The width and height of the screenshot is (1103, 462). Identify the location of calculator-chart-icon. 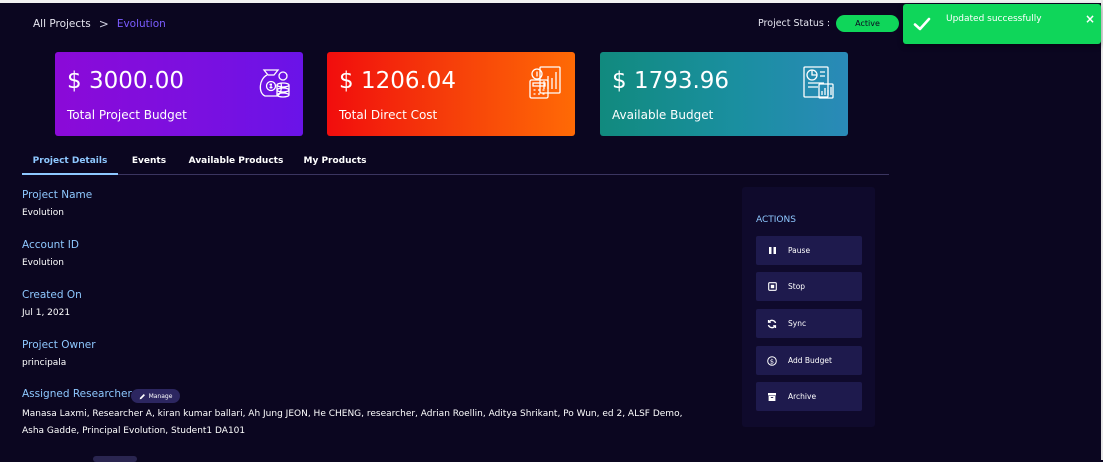
(545, 82).